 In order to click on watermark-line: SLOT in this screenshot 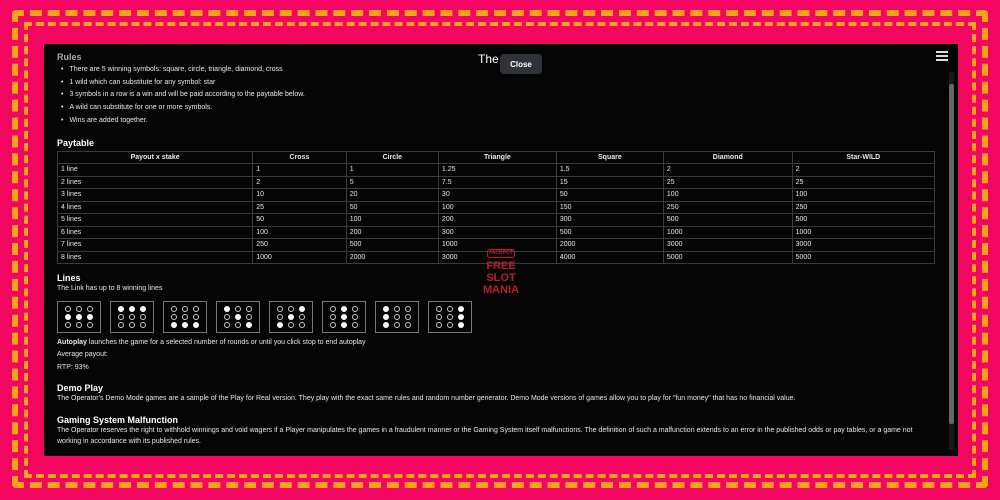, I will do `click(501, 278)`.